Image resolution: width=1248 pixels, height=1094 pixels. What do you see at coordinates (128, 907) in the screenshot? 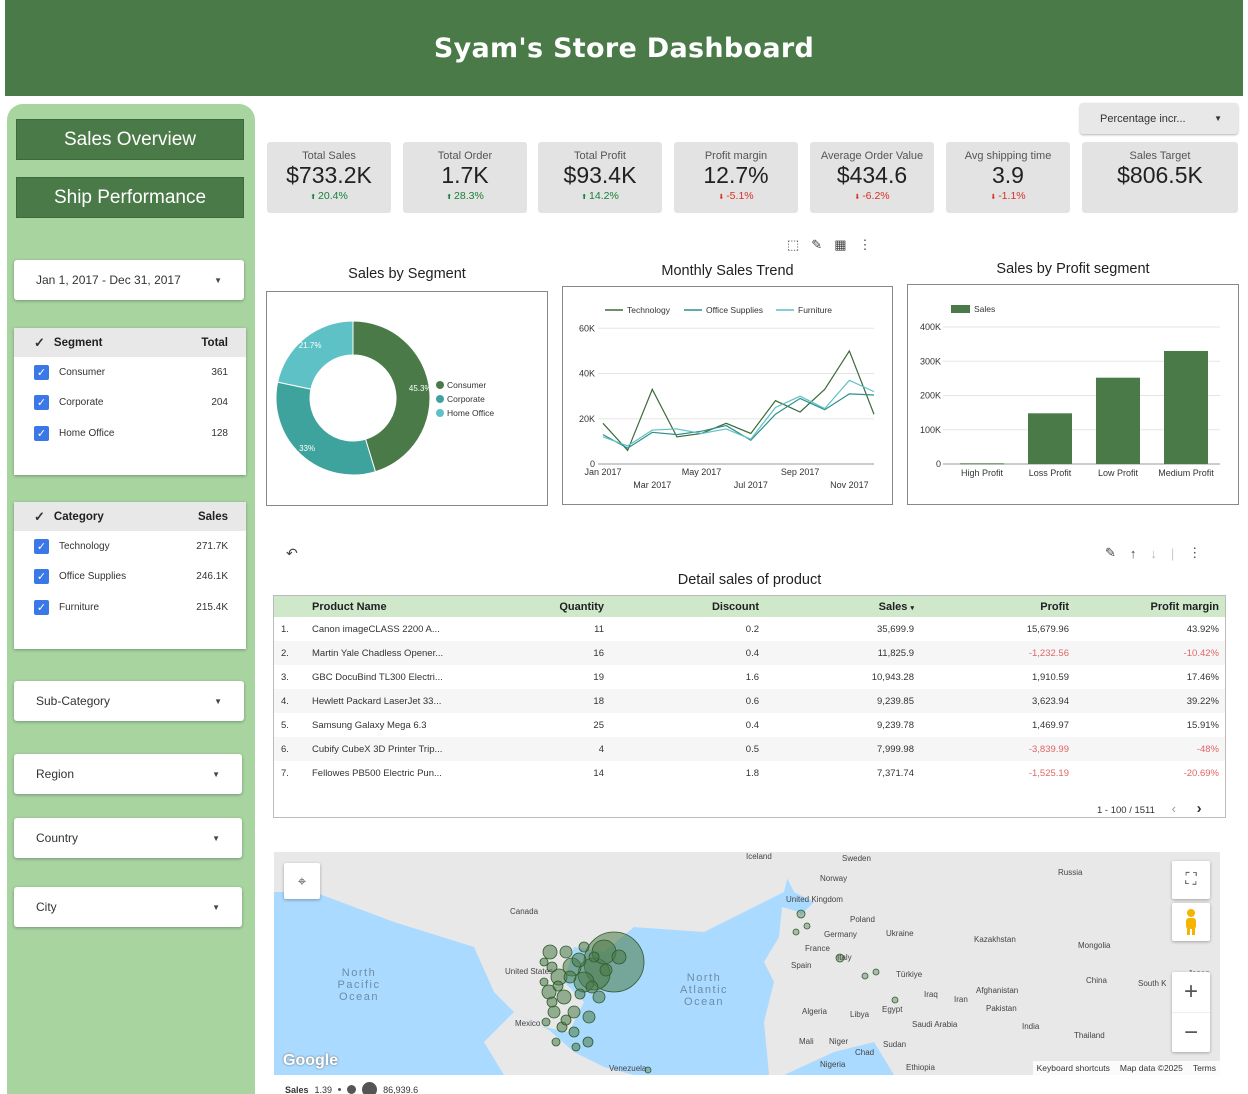
I see `city-dropdown: City ▼` at bounding box center [128, 907].